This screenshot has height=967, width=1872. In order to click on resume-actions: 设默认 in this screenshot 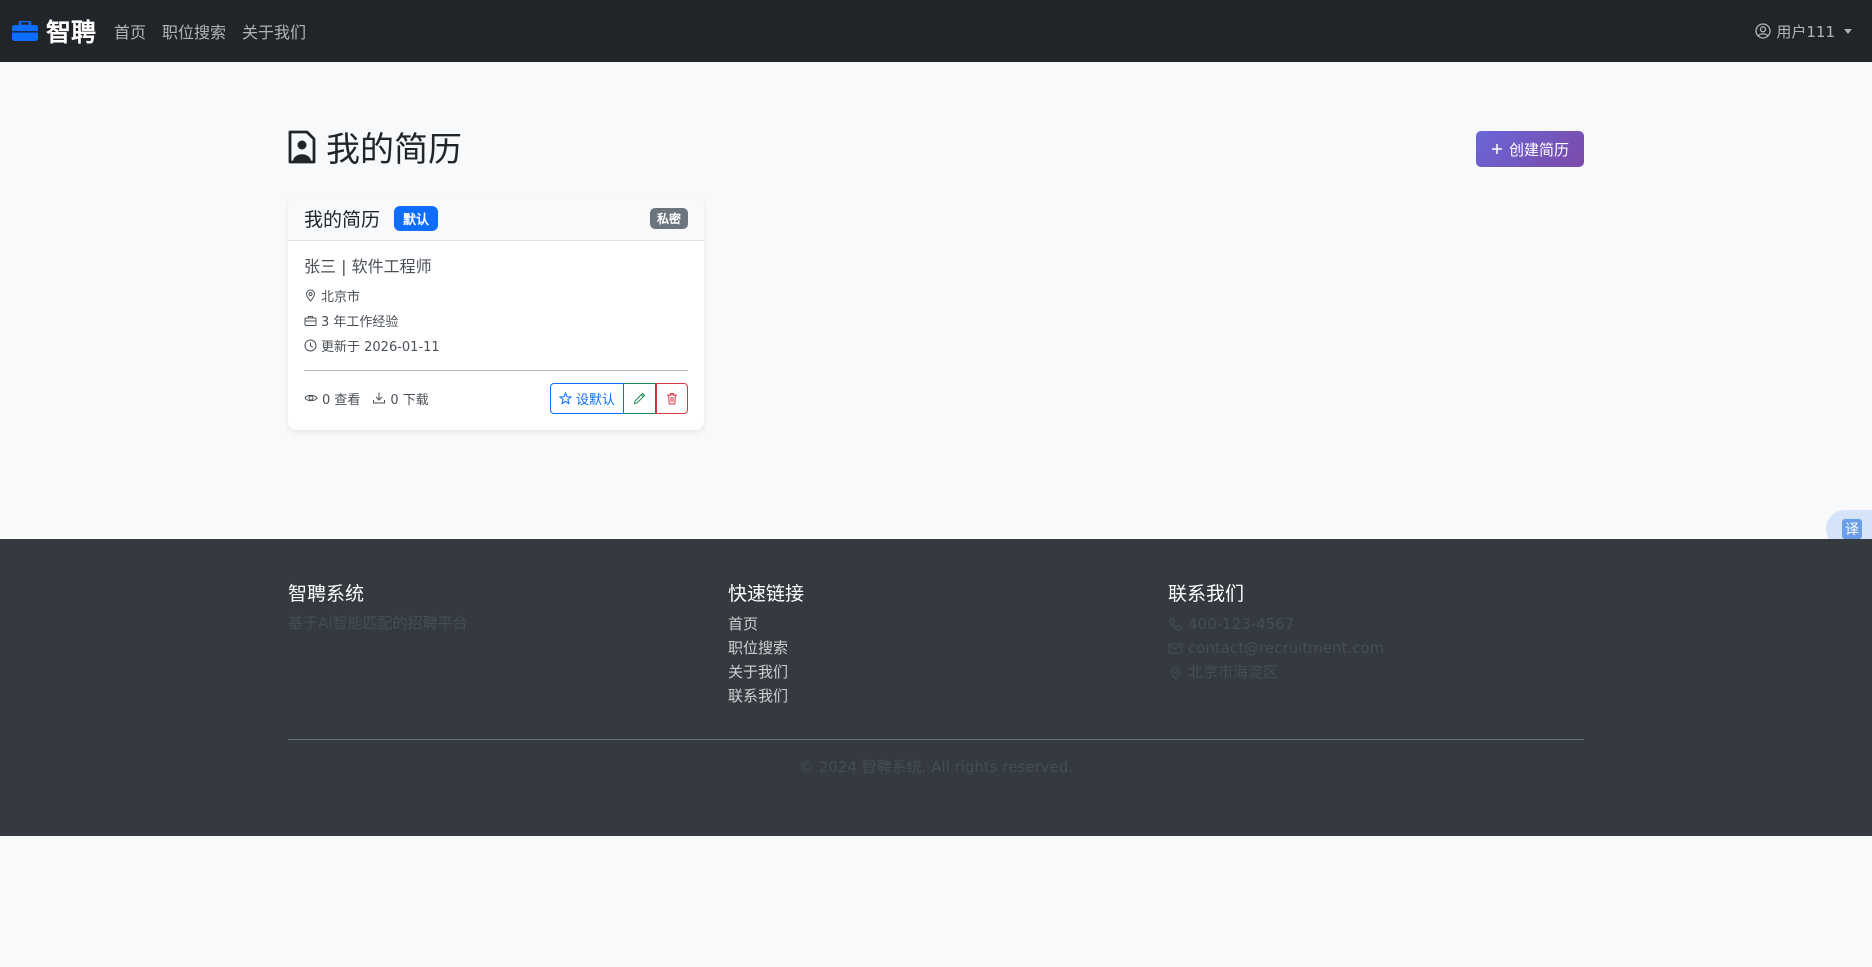, I will do `click(618, 398)`.